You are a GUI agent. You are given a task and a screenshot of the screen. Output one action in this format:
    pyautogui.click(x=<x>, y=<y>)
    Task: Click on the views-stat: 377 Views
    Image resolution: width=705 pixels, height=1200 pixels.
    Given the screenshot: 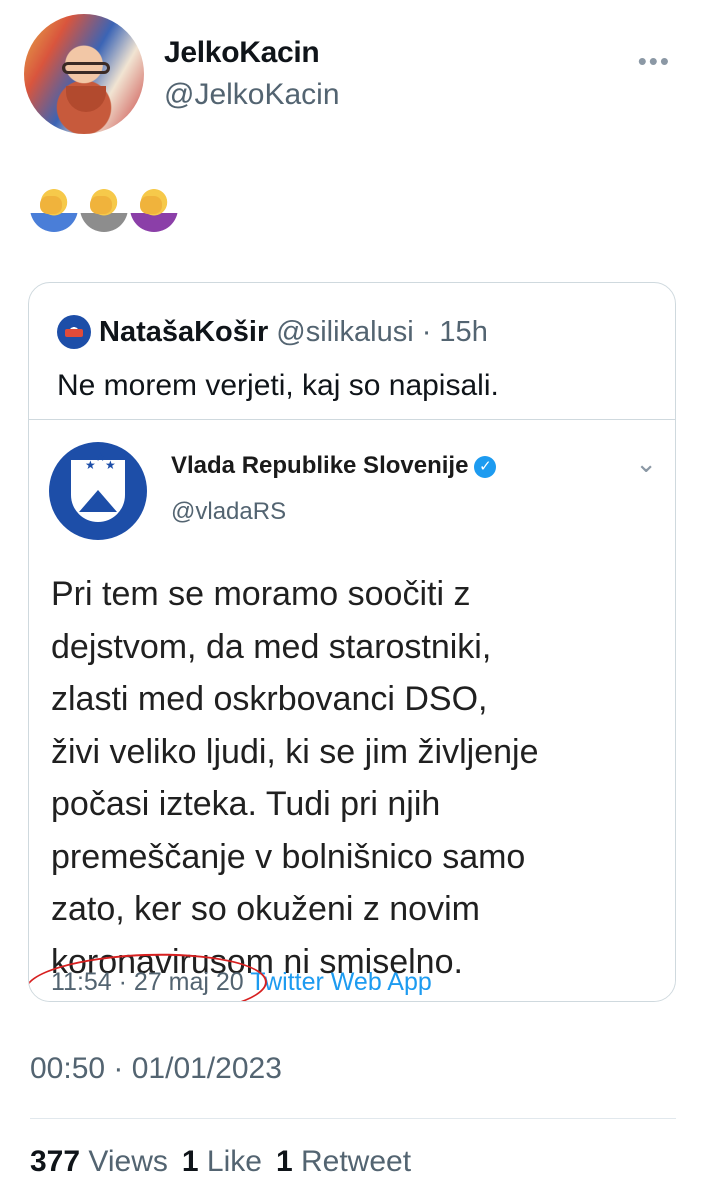 What is the action you would take?
    pyautogui.click(x=99, y=1162)
    